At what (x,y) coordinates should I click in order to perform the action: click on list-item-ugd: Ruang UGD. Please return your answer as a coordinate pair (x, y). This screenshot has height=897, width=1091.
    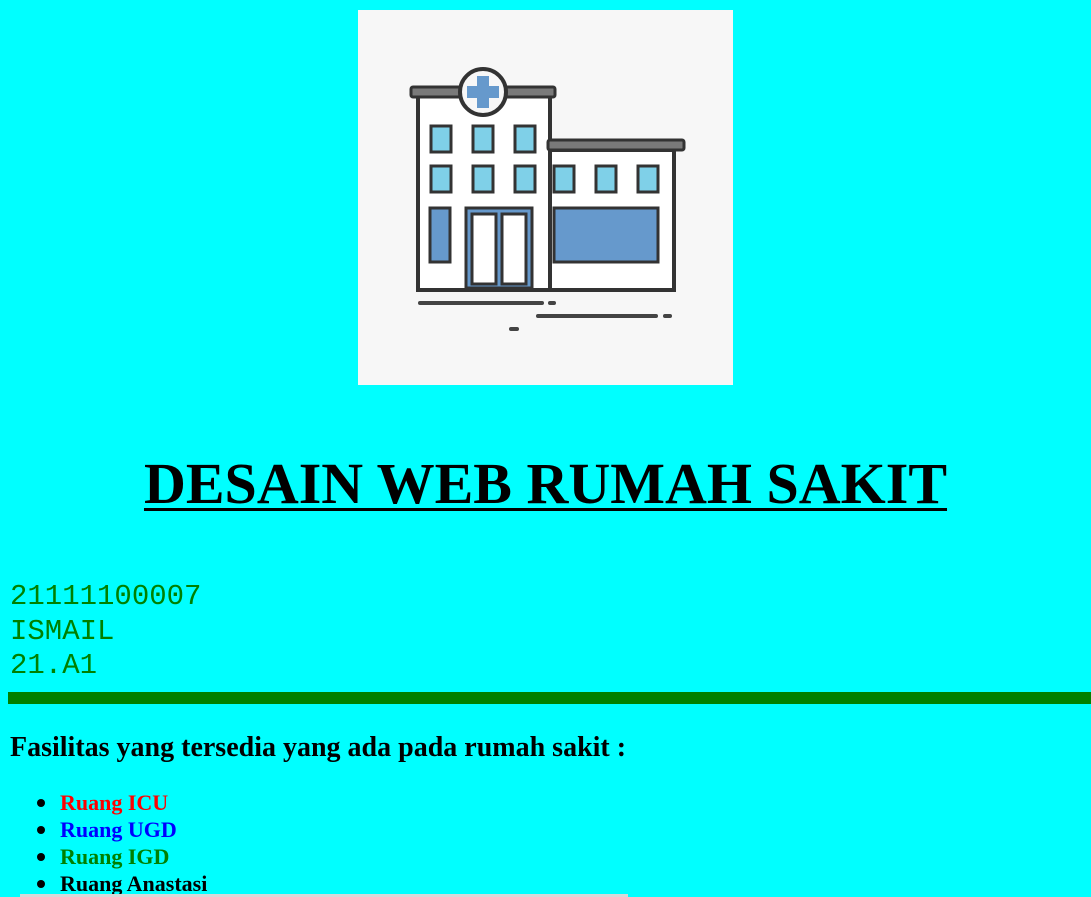
    Looking at the image, I should click on (122, 829).